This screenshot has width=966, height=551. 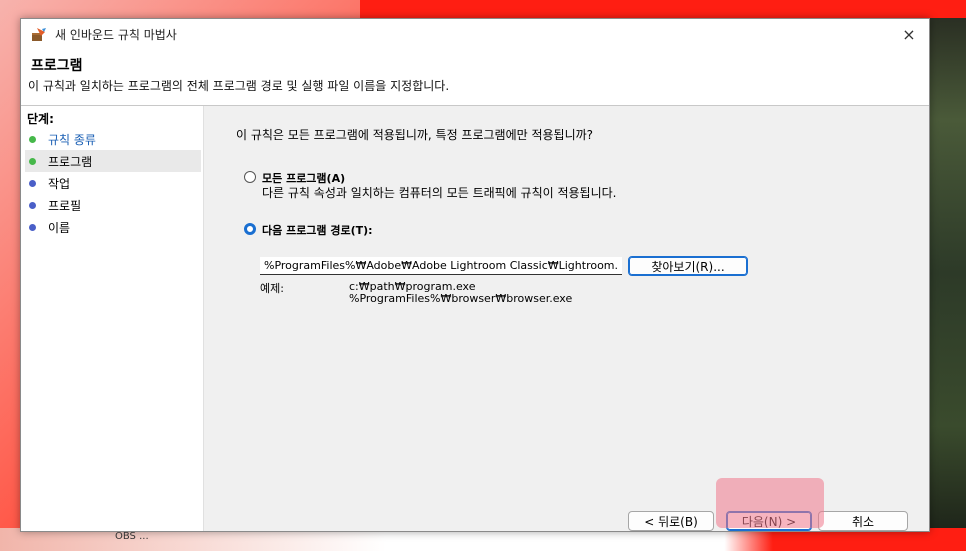 I want to click on program-question: 이 규칙은 모든 프로그램에 적용됩니까, 특정 프로그램에만 적용됩니까?, so click(x=415, y=135).